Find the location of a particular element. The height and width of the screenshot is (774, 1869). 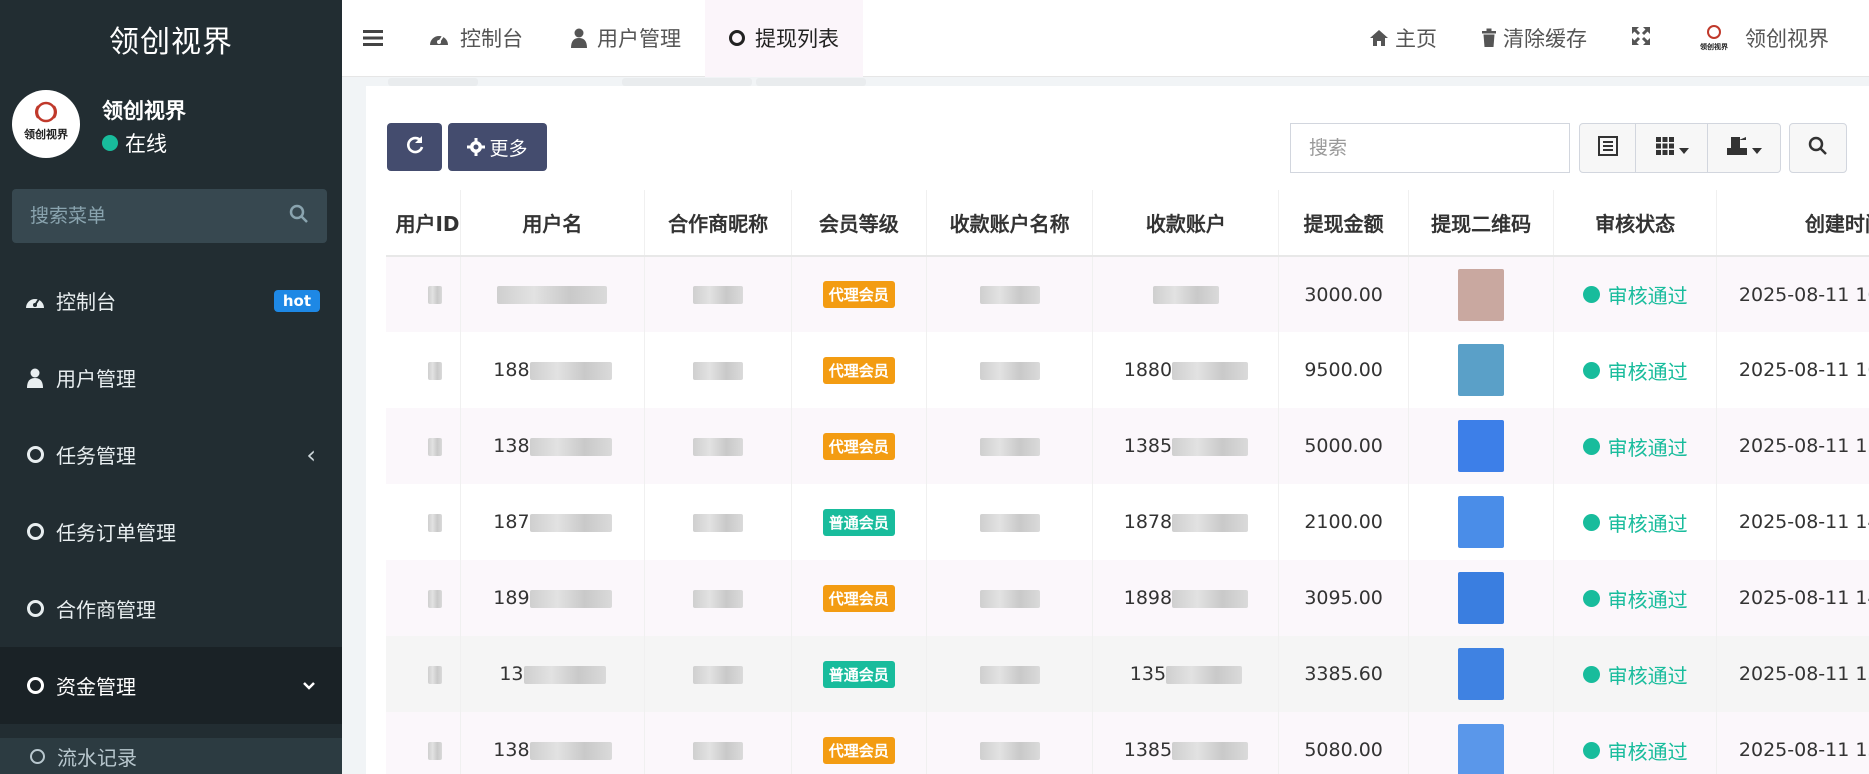

tab-label: 控制台 is located at coordinates (491, 39).